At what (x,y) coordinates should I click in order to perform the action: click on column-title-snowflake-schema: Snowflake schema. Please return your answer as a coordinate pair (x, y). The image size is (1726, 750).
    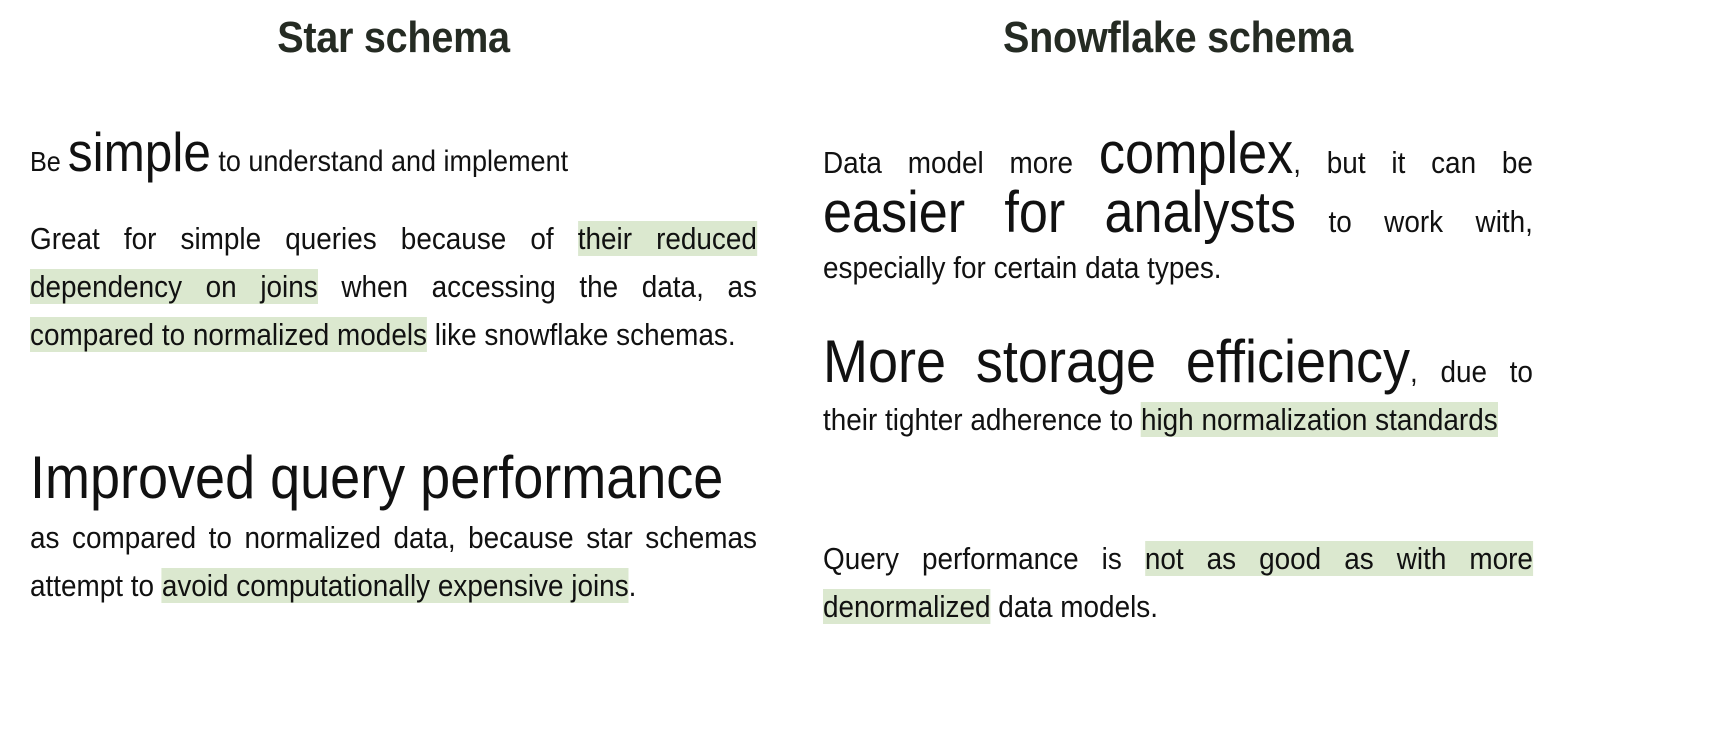
    Looking at the image, I should click on (1178, 37).